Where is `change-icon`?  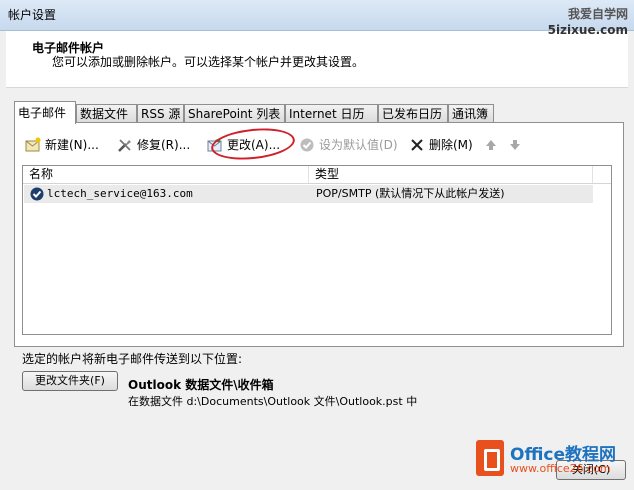
change-icon is located at coordinates (215, 145).